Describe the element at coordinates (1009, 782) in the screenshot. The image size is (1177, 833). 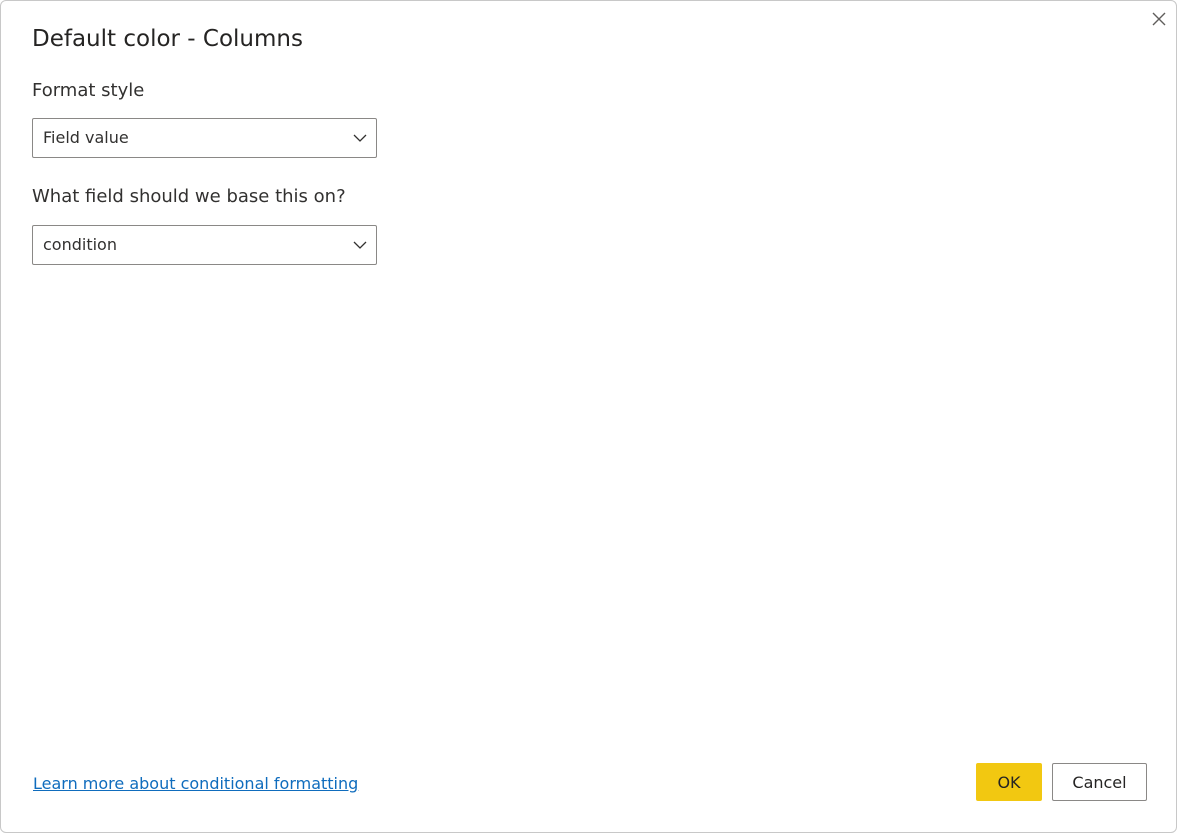
I see `ok-button: OK` at that location.